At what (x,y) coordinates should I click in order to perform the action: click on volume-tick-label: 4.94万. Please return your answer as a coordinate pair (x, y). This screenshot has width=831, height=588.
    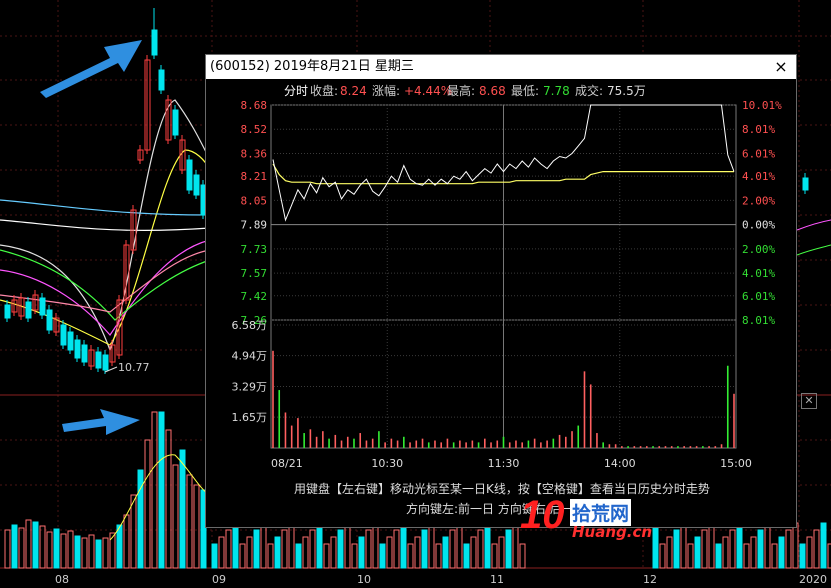
    Looking at the image, I should click on (250, 356).